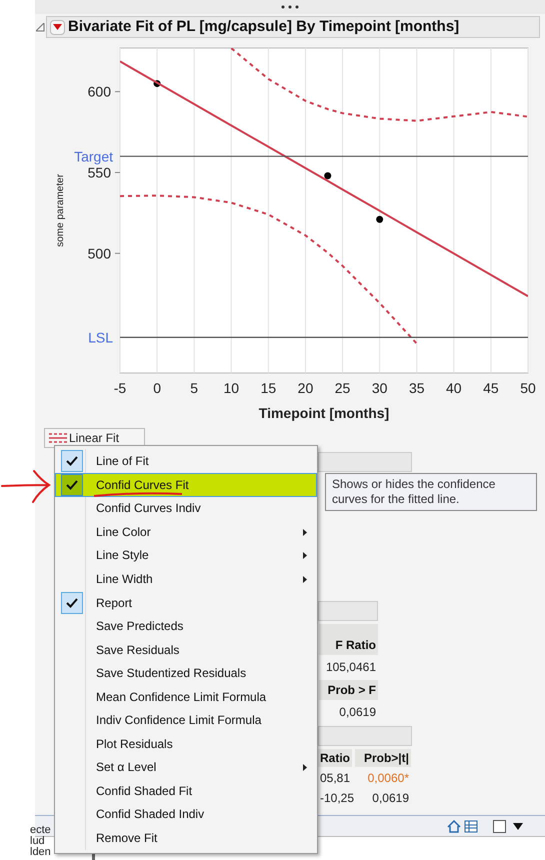 This screenshot has width=545, height=860. I want to click on row-label: ecte, so click(40, 830).